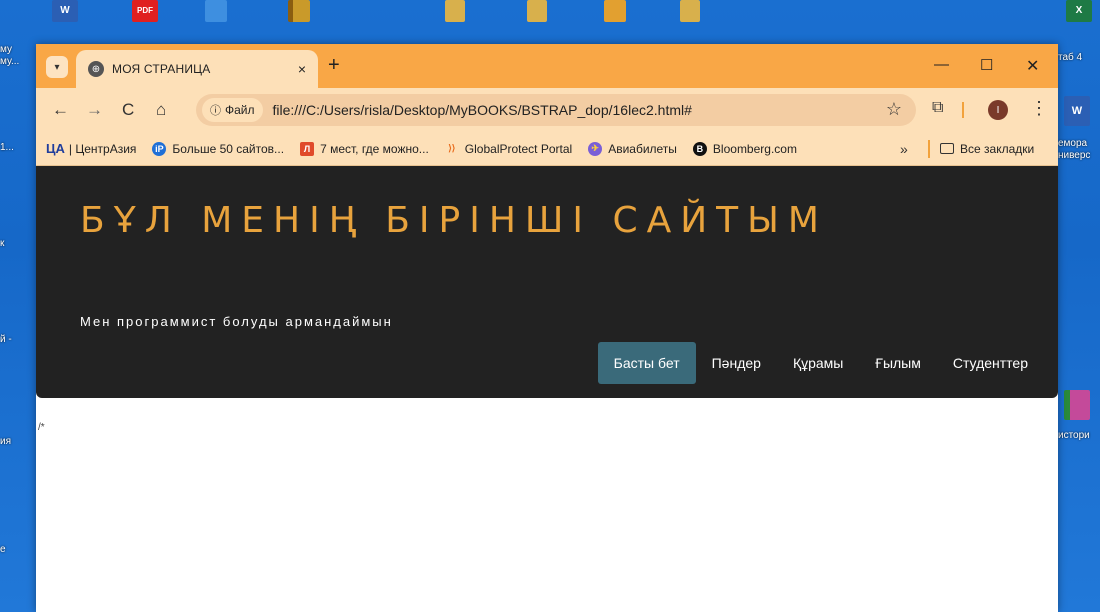  I want to click on nav-link-subjects: Пәндер, so click(736, 363).